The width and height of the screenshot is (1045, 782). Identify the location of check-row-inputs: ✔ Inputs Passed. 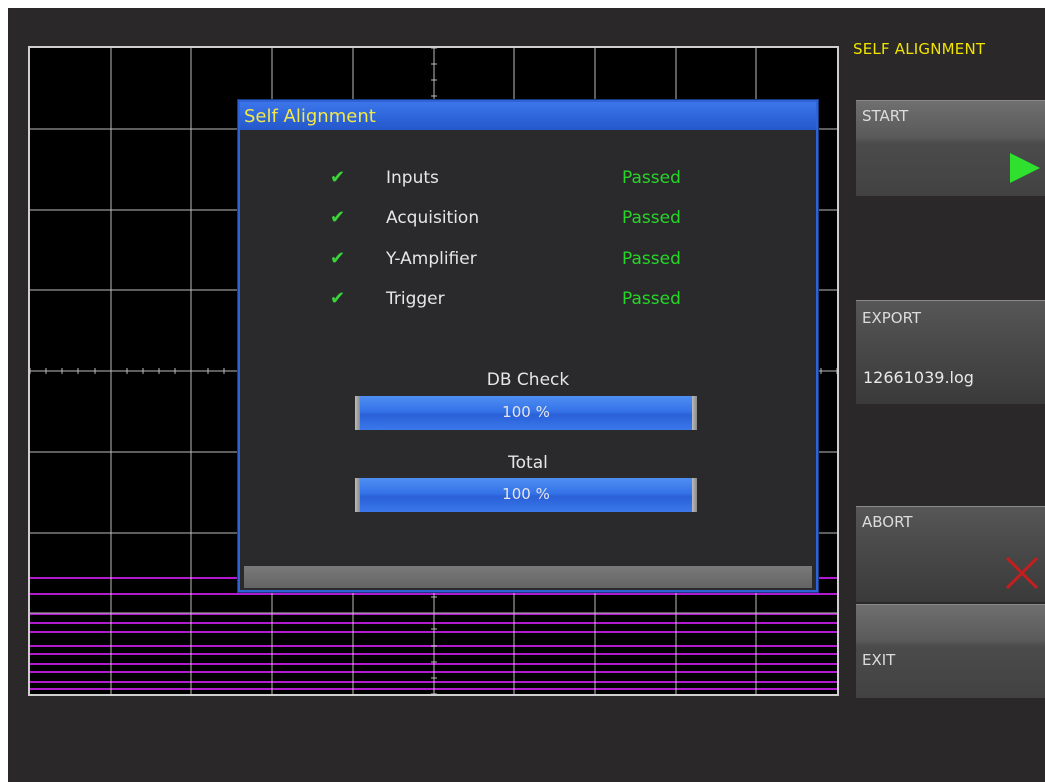
(528, 178).